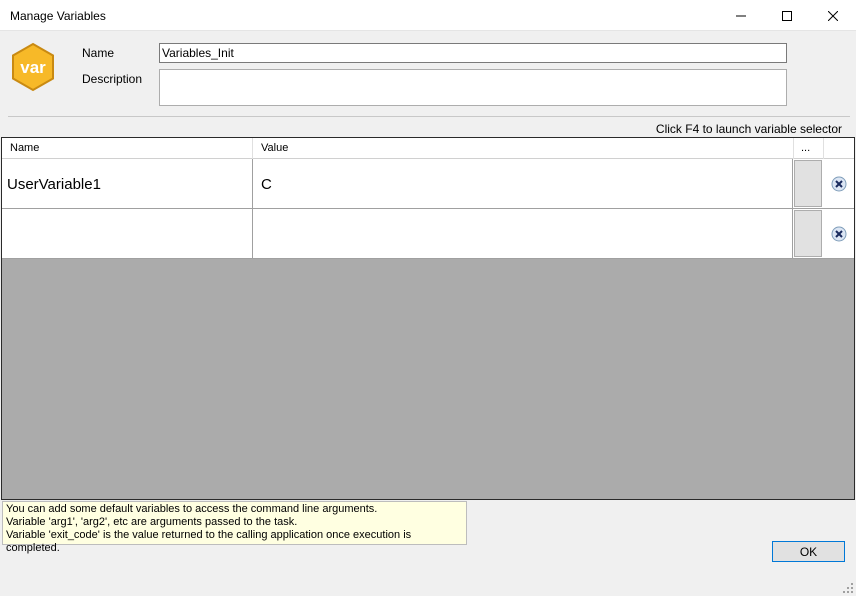  Describe the element at coordinates (523, 183) in the screenshot. I see `variable-value-cell: C` at that location.